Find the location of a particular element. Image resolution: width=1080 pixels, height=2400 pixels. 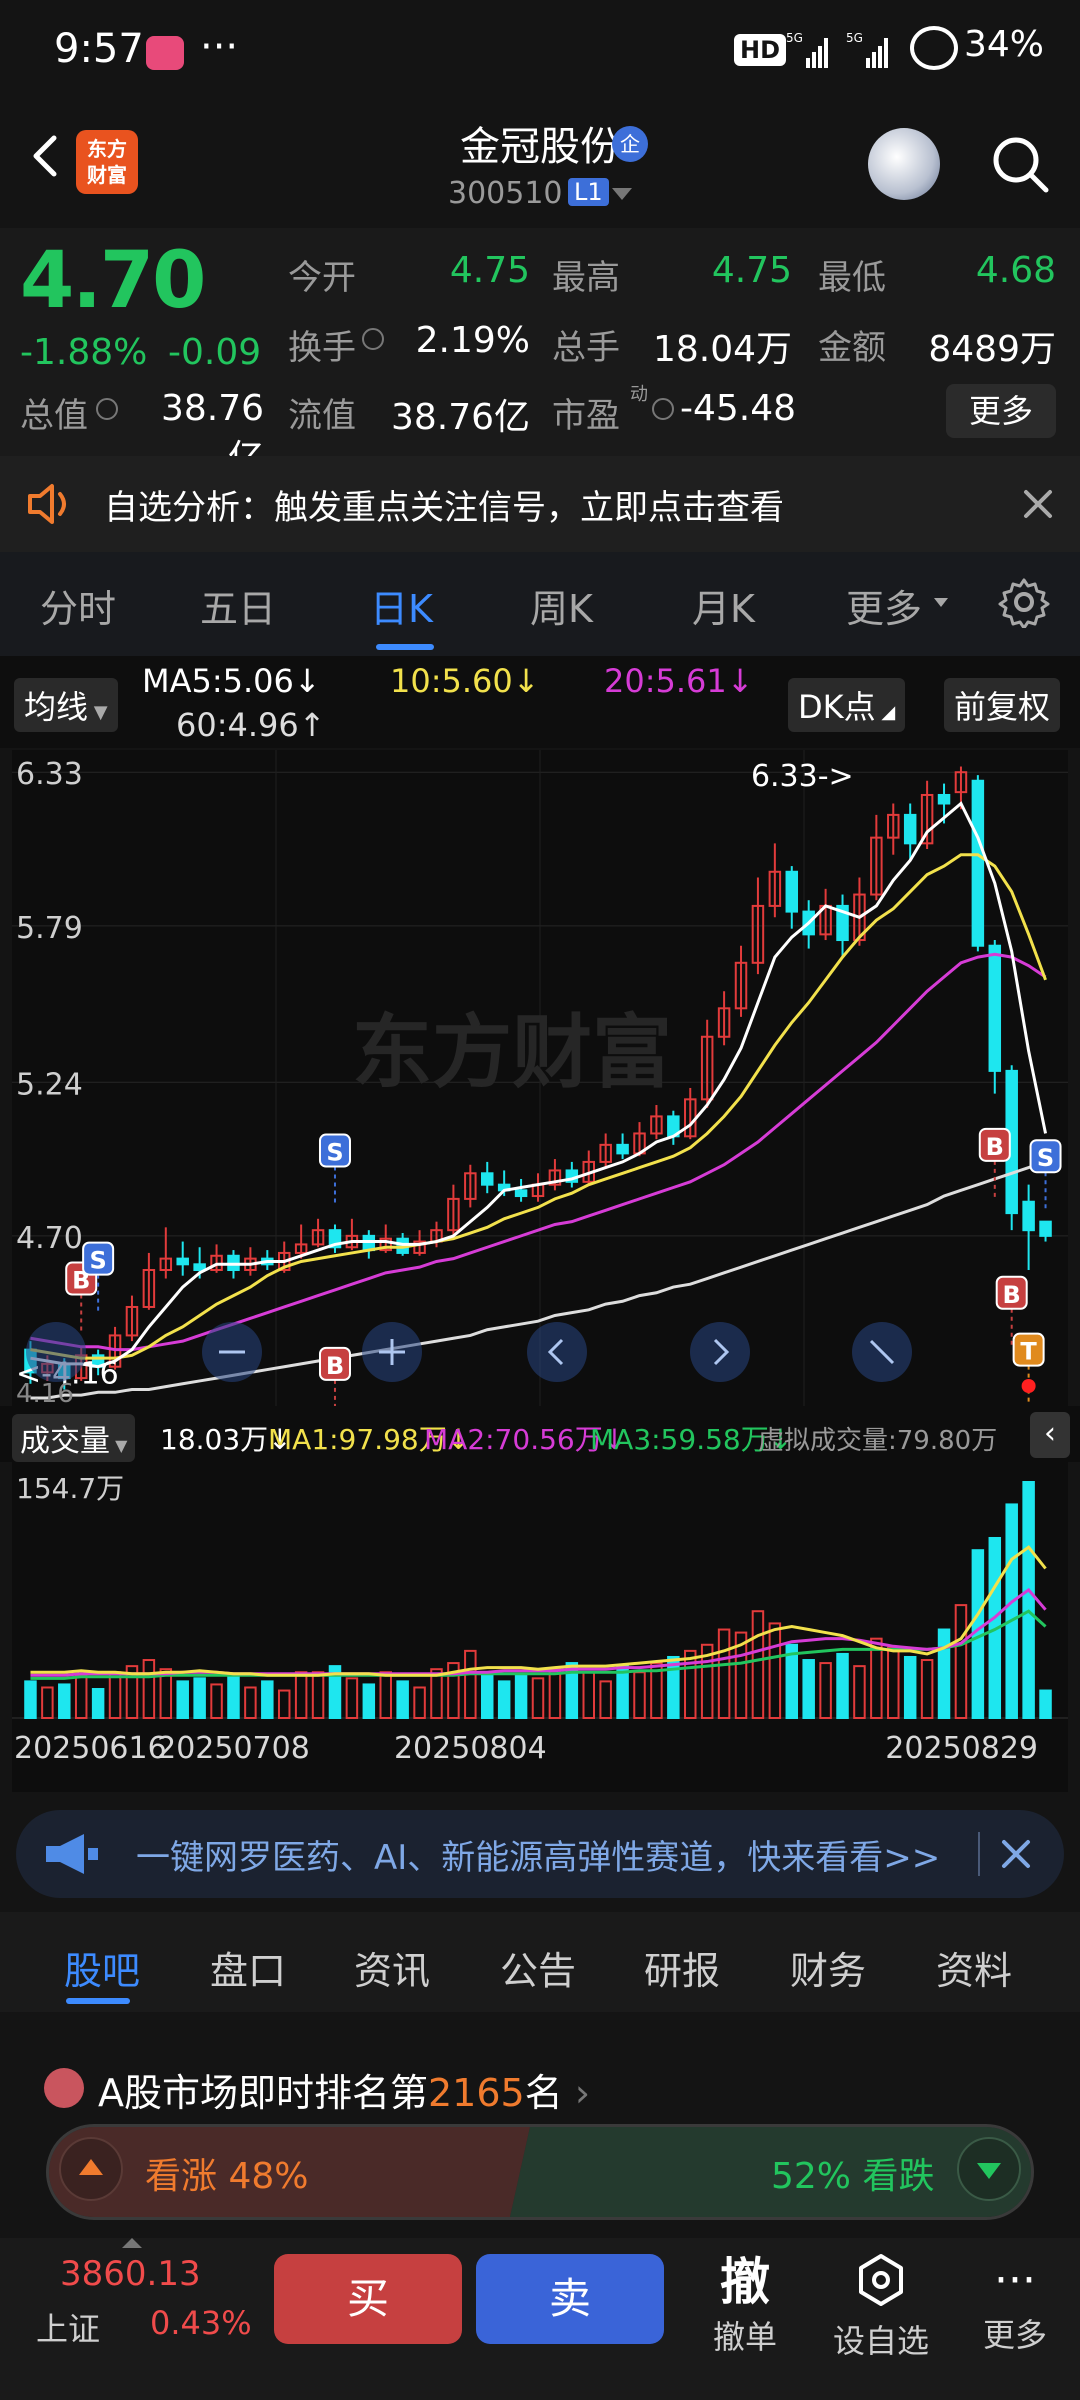

tab-profile: 资料 is located at coordinates (974, 1967).